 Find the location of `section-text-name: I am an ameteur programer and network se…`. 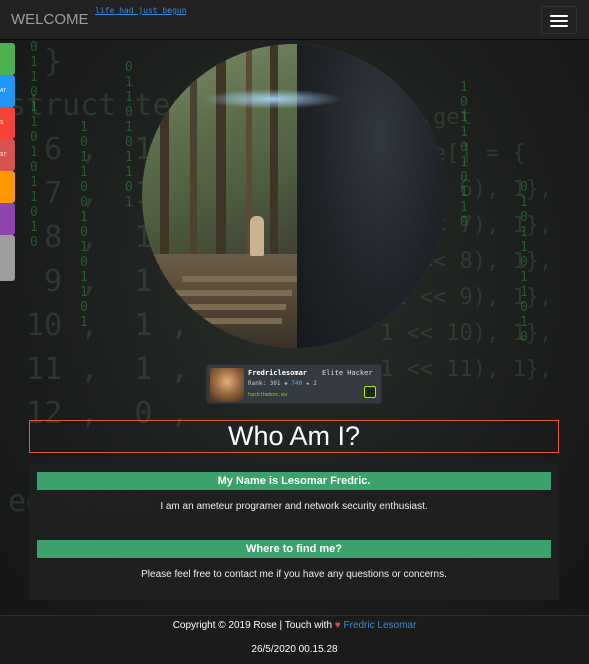

section-text-name: I am an ameteur programer and network se… is located at coordinates (294, 506).